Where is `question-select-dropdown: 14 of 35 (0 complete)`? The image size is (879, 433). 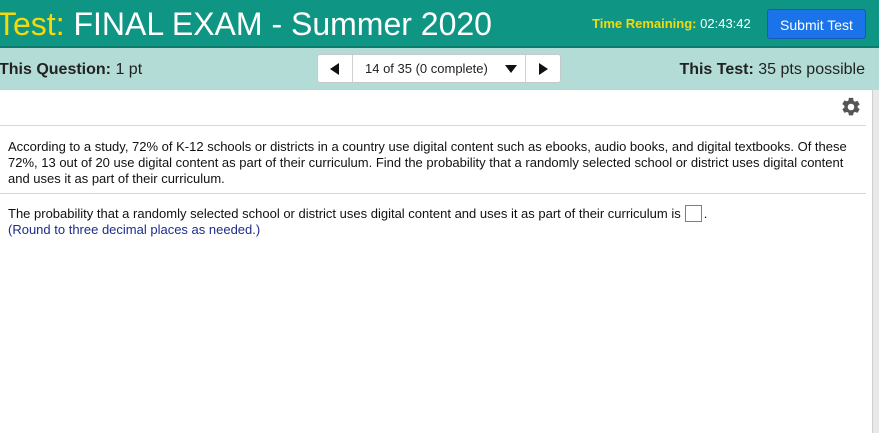
question-select-dropdown: 14 of 35 (0 complete) is located at coordinates (439, 68).